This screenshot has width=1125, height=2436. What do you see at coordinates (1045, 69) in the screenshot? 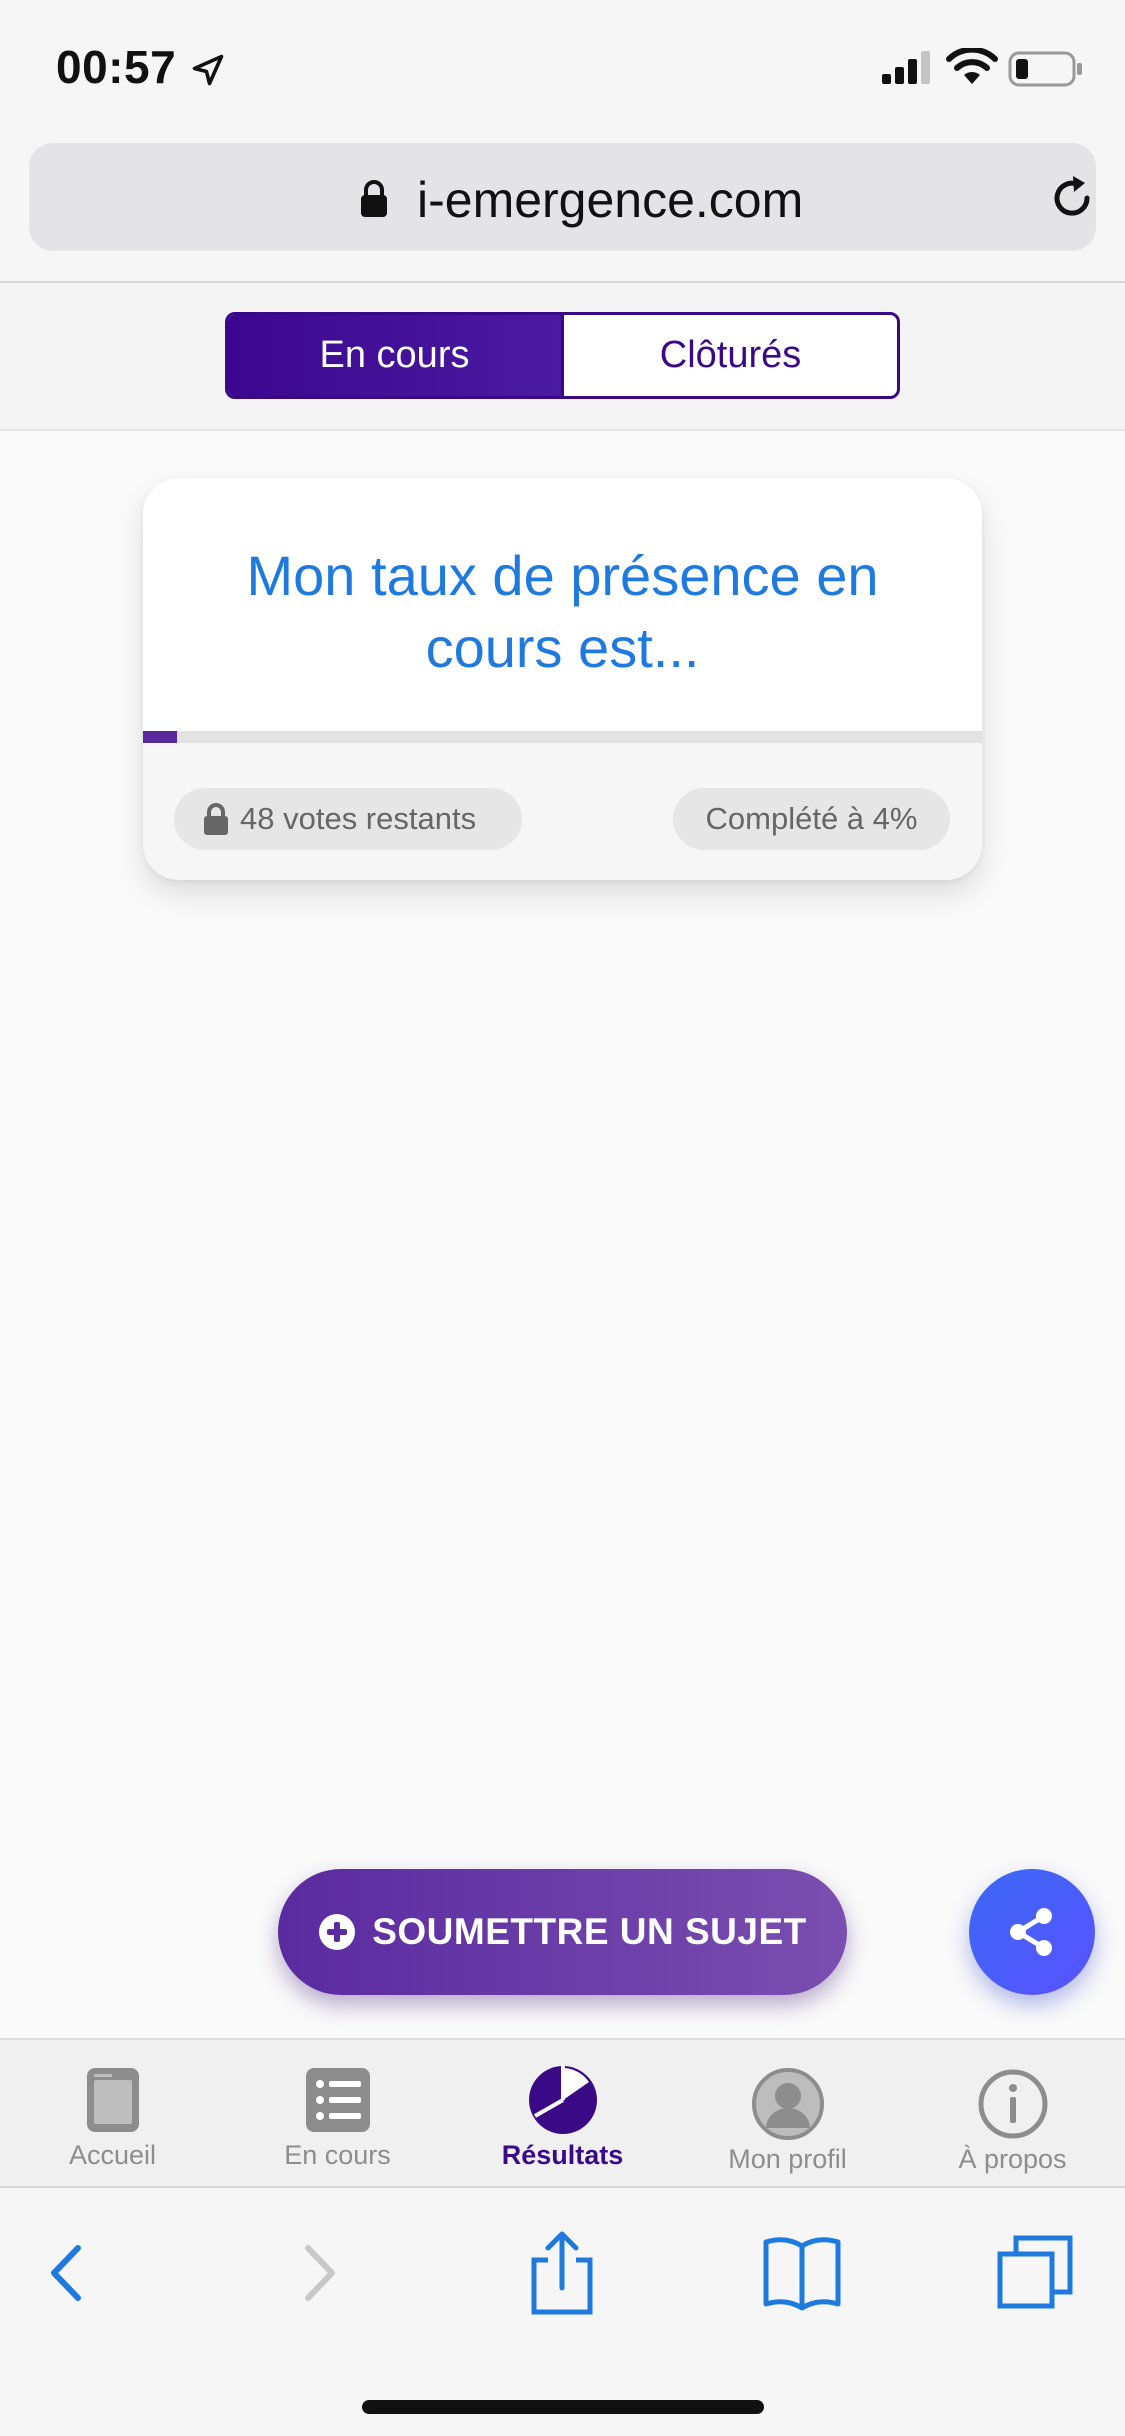
I see `battery-icon` at bounding box center [1045, 69].